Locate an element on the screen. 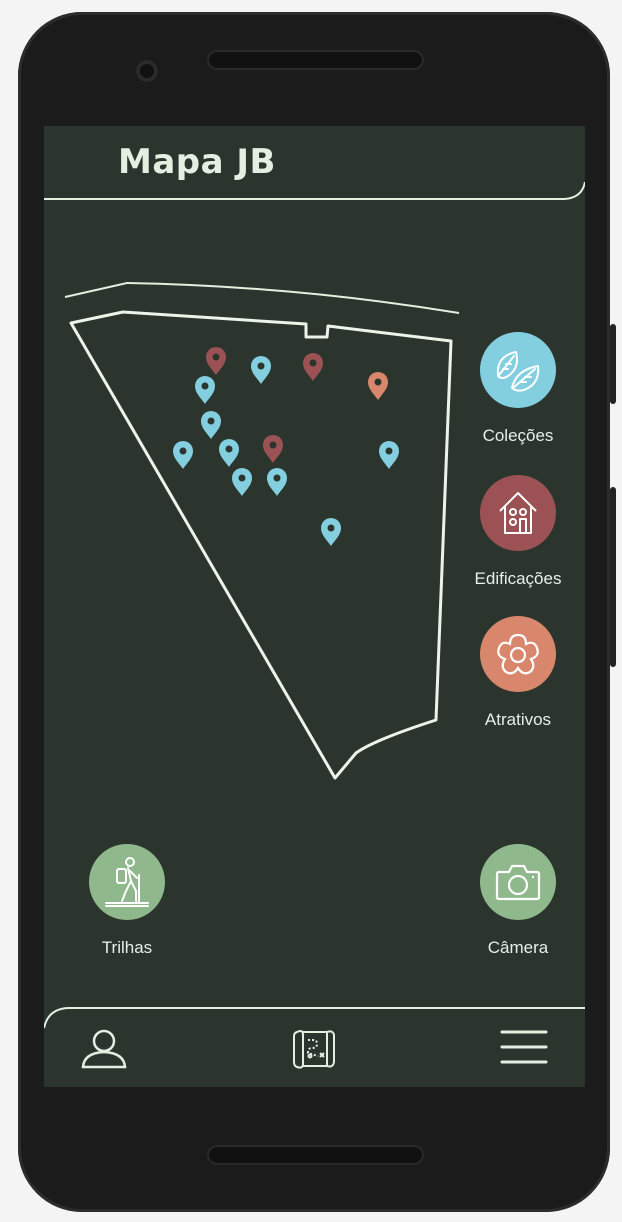 This screenshot has width=622, height=1222. map-button is located at coordinates (314, 1051).